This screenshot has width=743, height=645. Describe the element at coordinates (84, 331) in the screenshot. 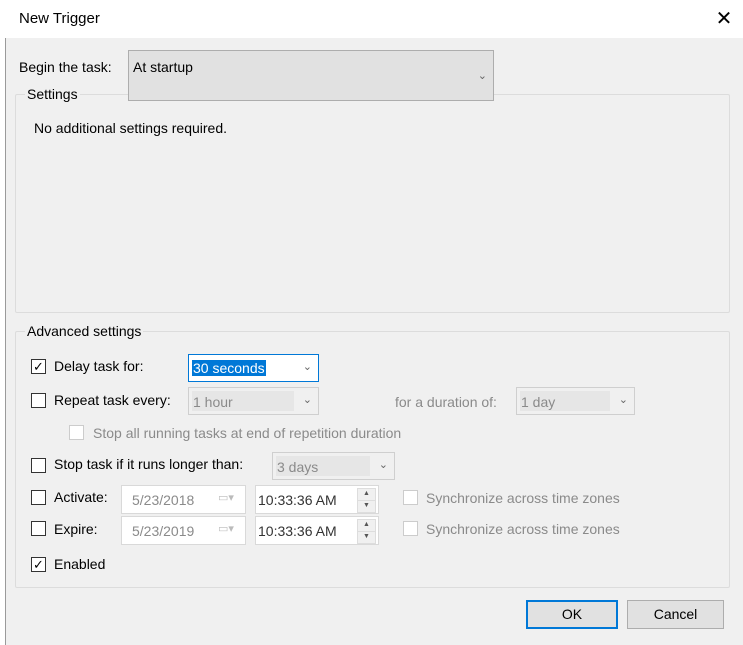

I see `advanced-settings-legend: Advanced settings` at that location.